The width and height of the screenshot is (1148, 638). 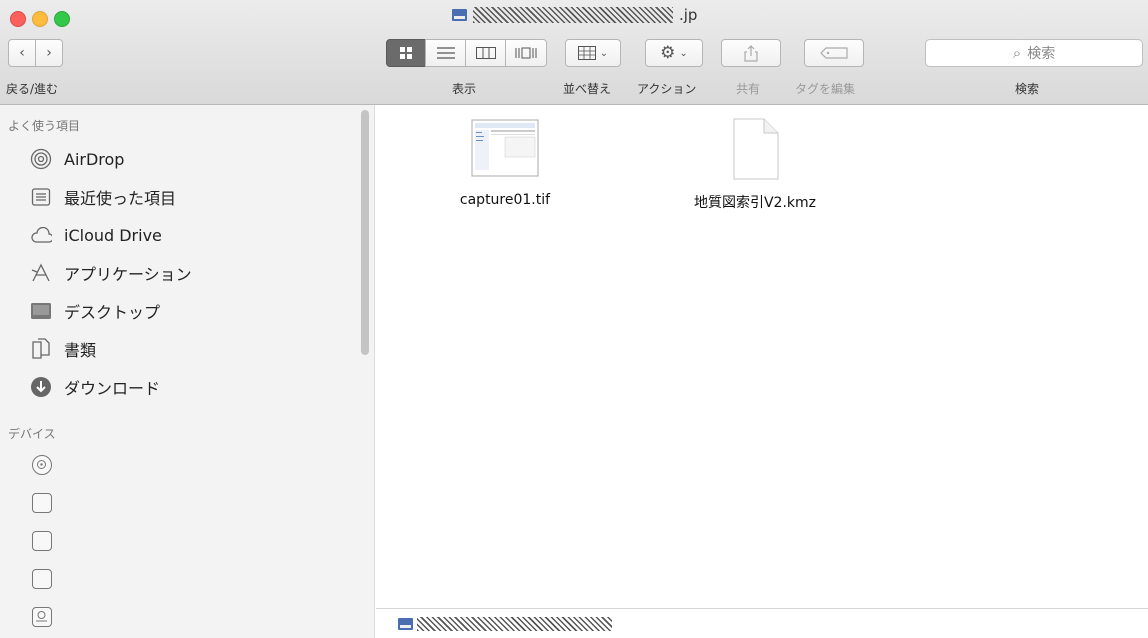 I want to click on column-view-button, so click(x=485, y=53).